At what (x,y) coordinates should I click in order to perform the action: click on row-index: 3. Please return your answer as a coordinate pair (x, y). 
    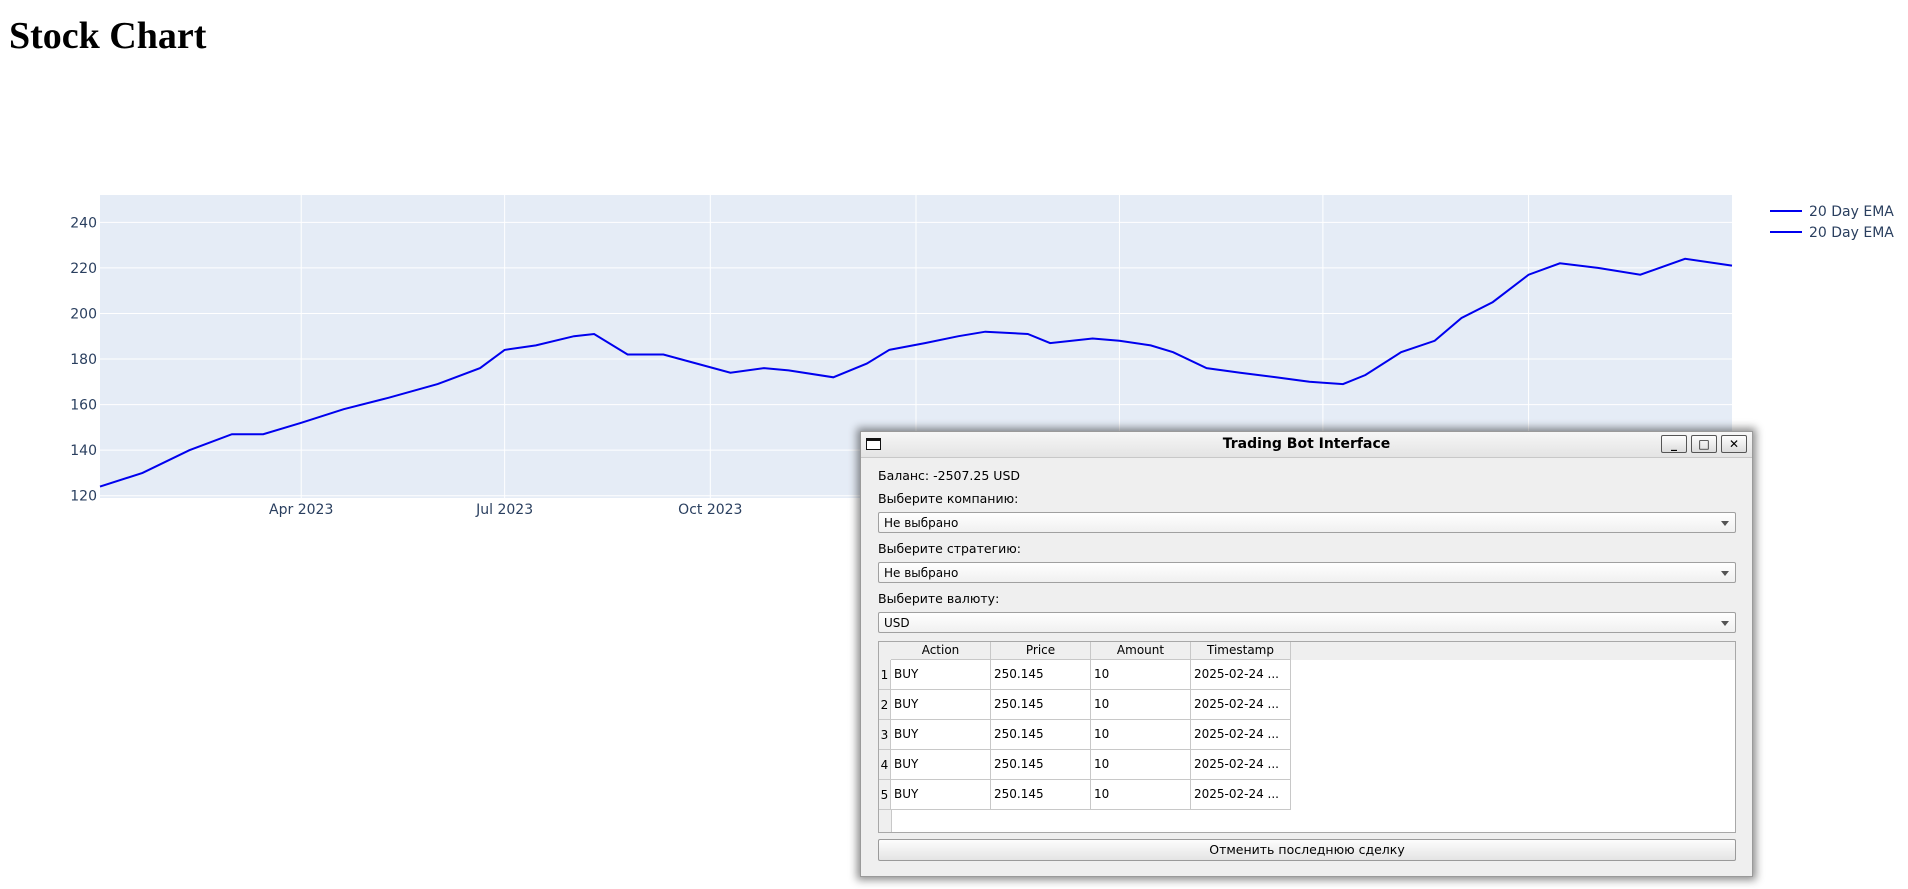
    Looking at the image, I should click on (885, 735).